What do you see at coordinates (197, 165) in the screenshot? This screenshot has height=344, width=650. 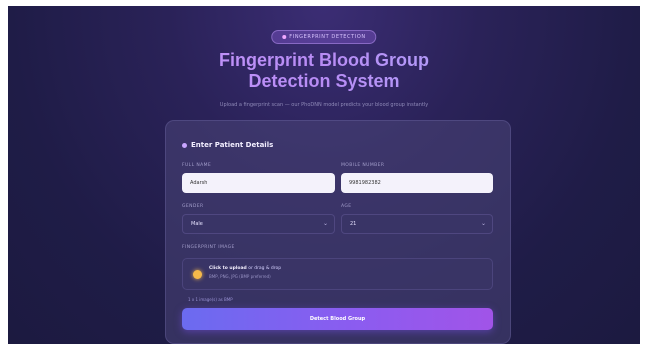 I see `full-name-label: FULL NAME` at bounding box center [197, 165].